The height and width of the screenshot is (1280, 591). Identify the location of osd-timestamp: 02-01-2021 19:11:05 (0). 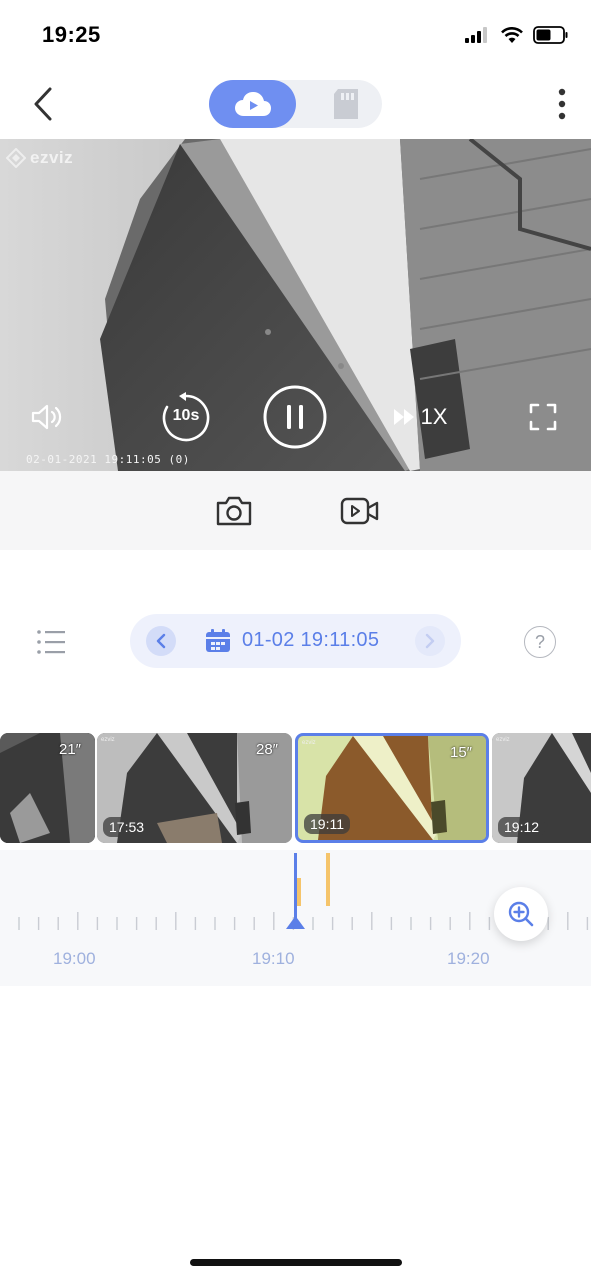
(108, 459).